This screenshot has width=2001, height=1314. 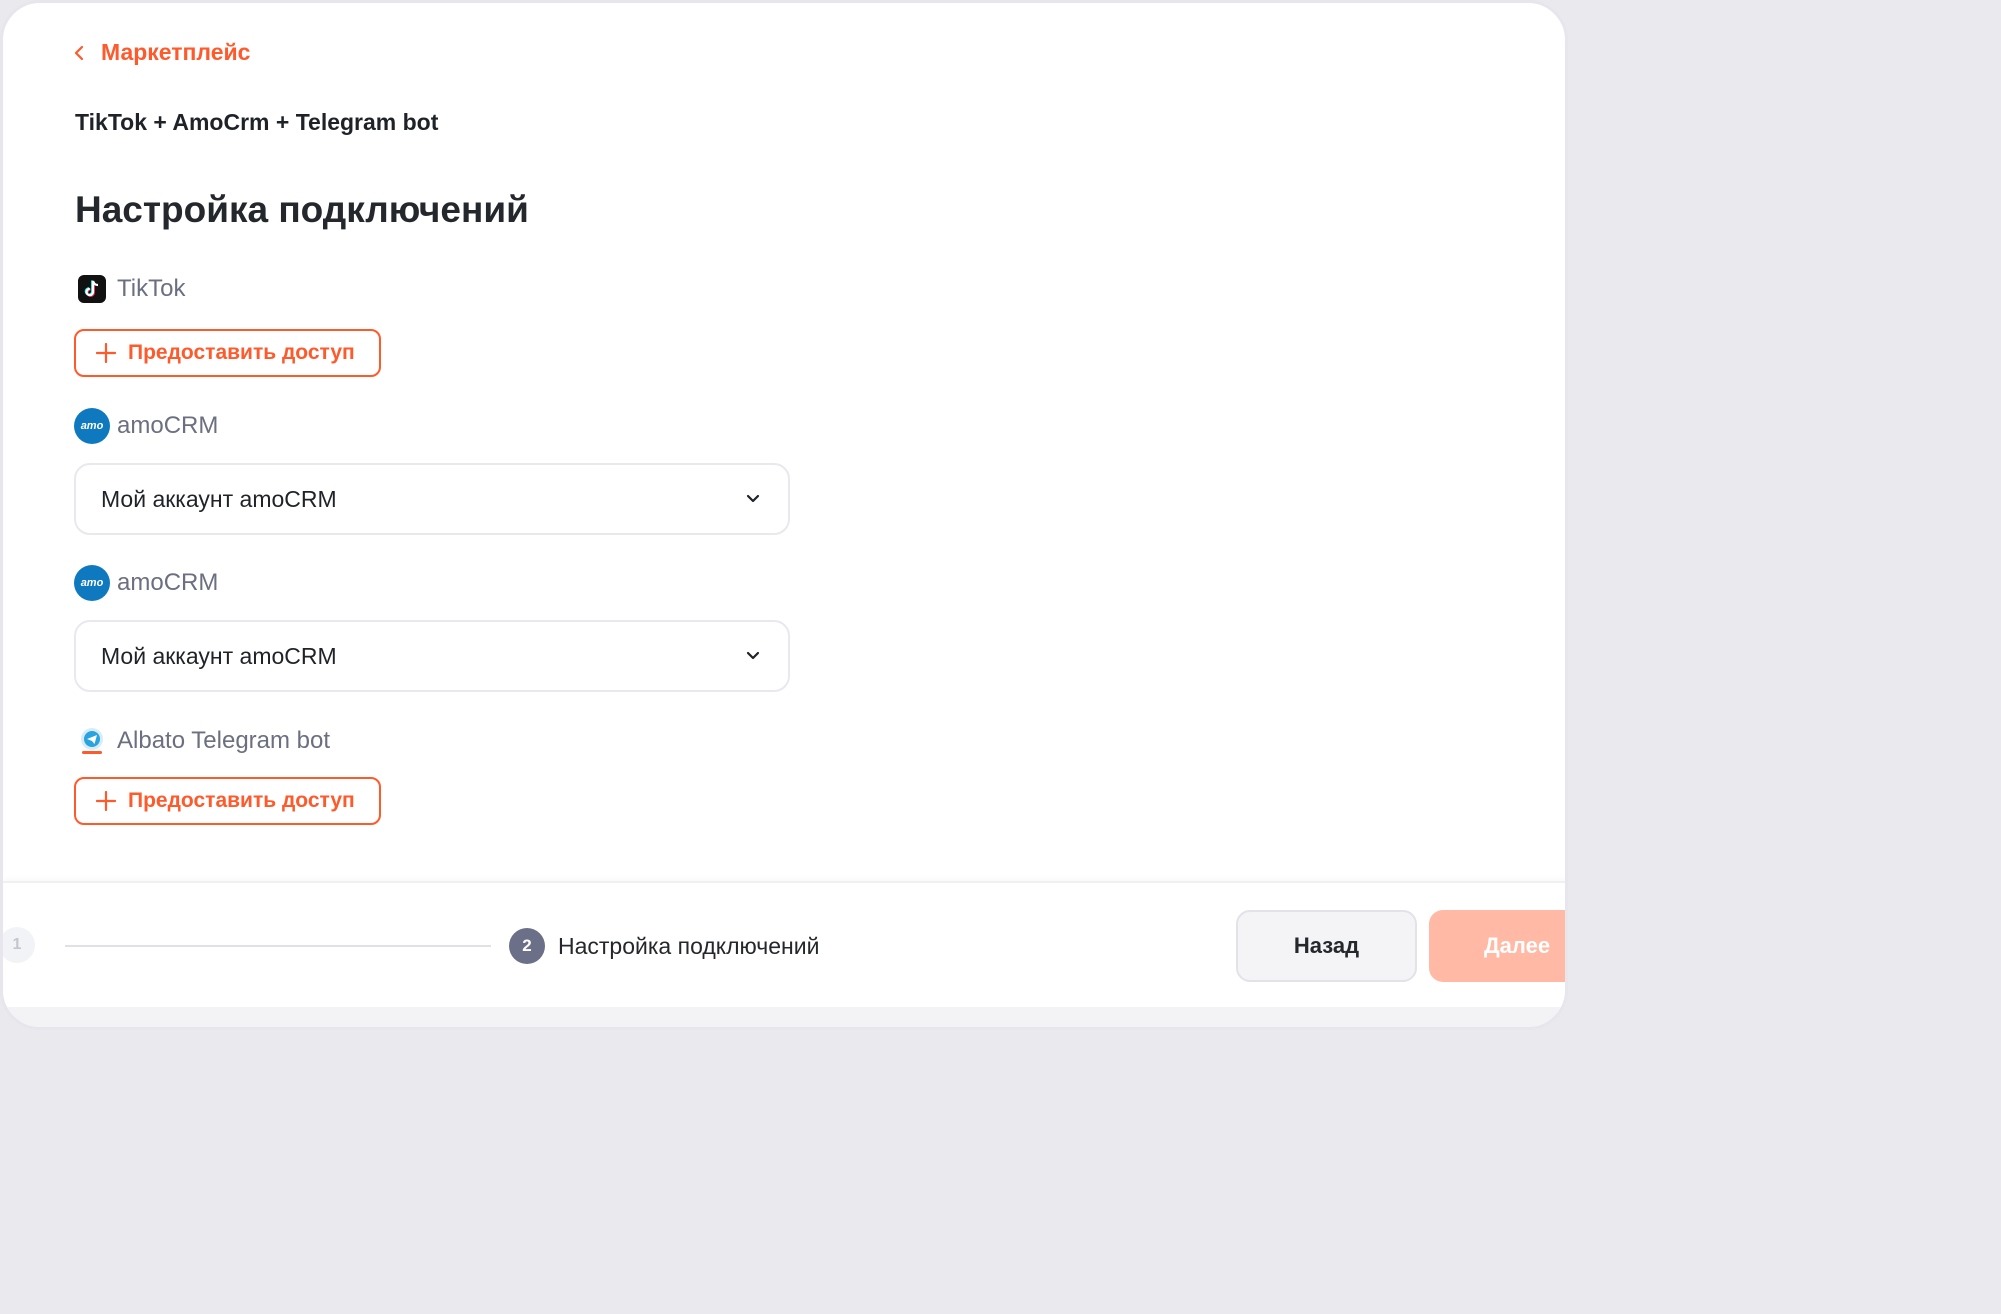 What do you see at coordinates (257, 122) in the screenshot?
I see `bundle-name: TikTok + AmoCrm + Telegram bot` at bounding box center [257, 122].